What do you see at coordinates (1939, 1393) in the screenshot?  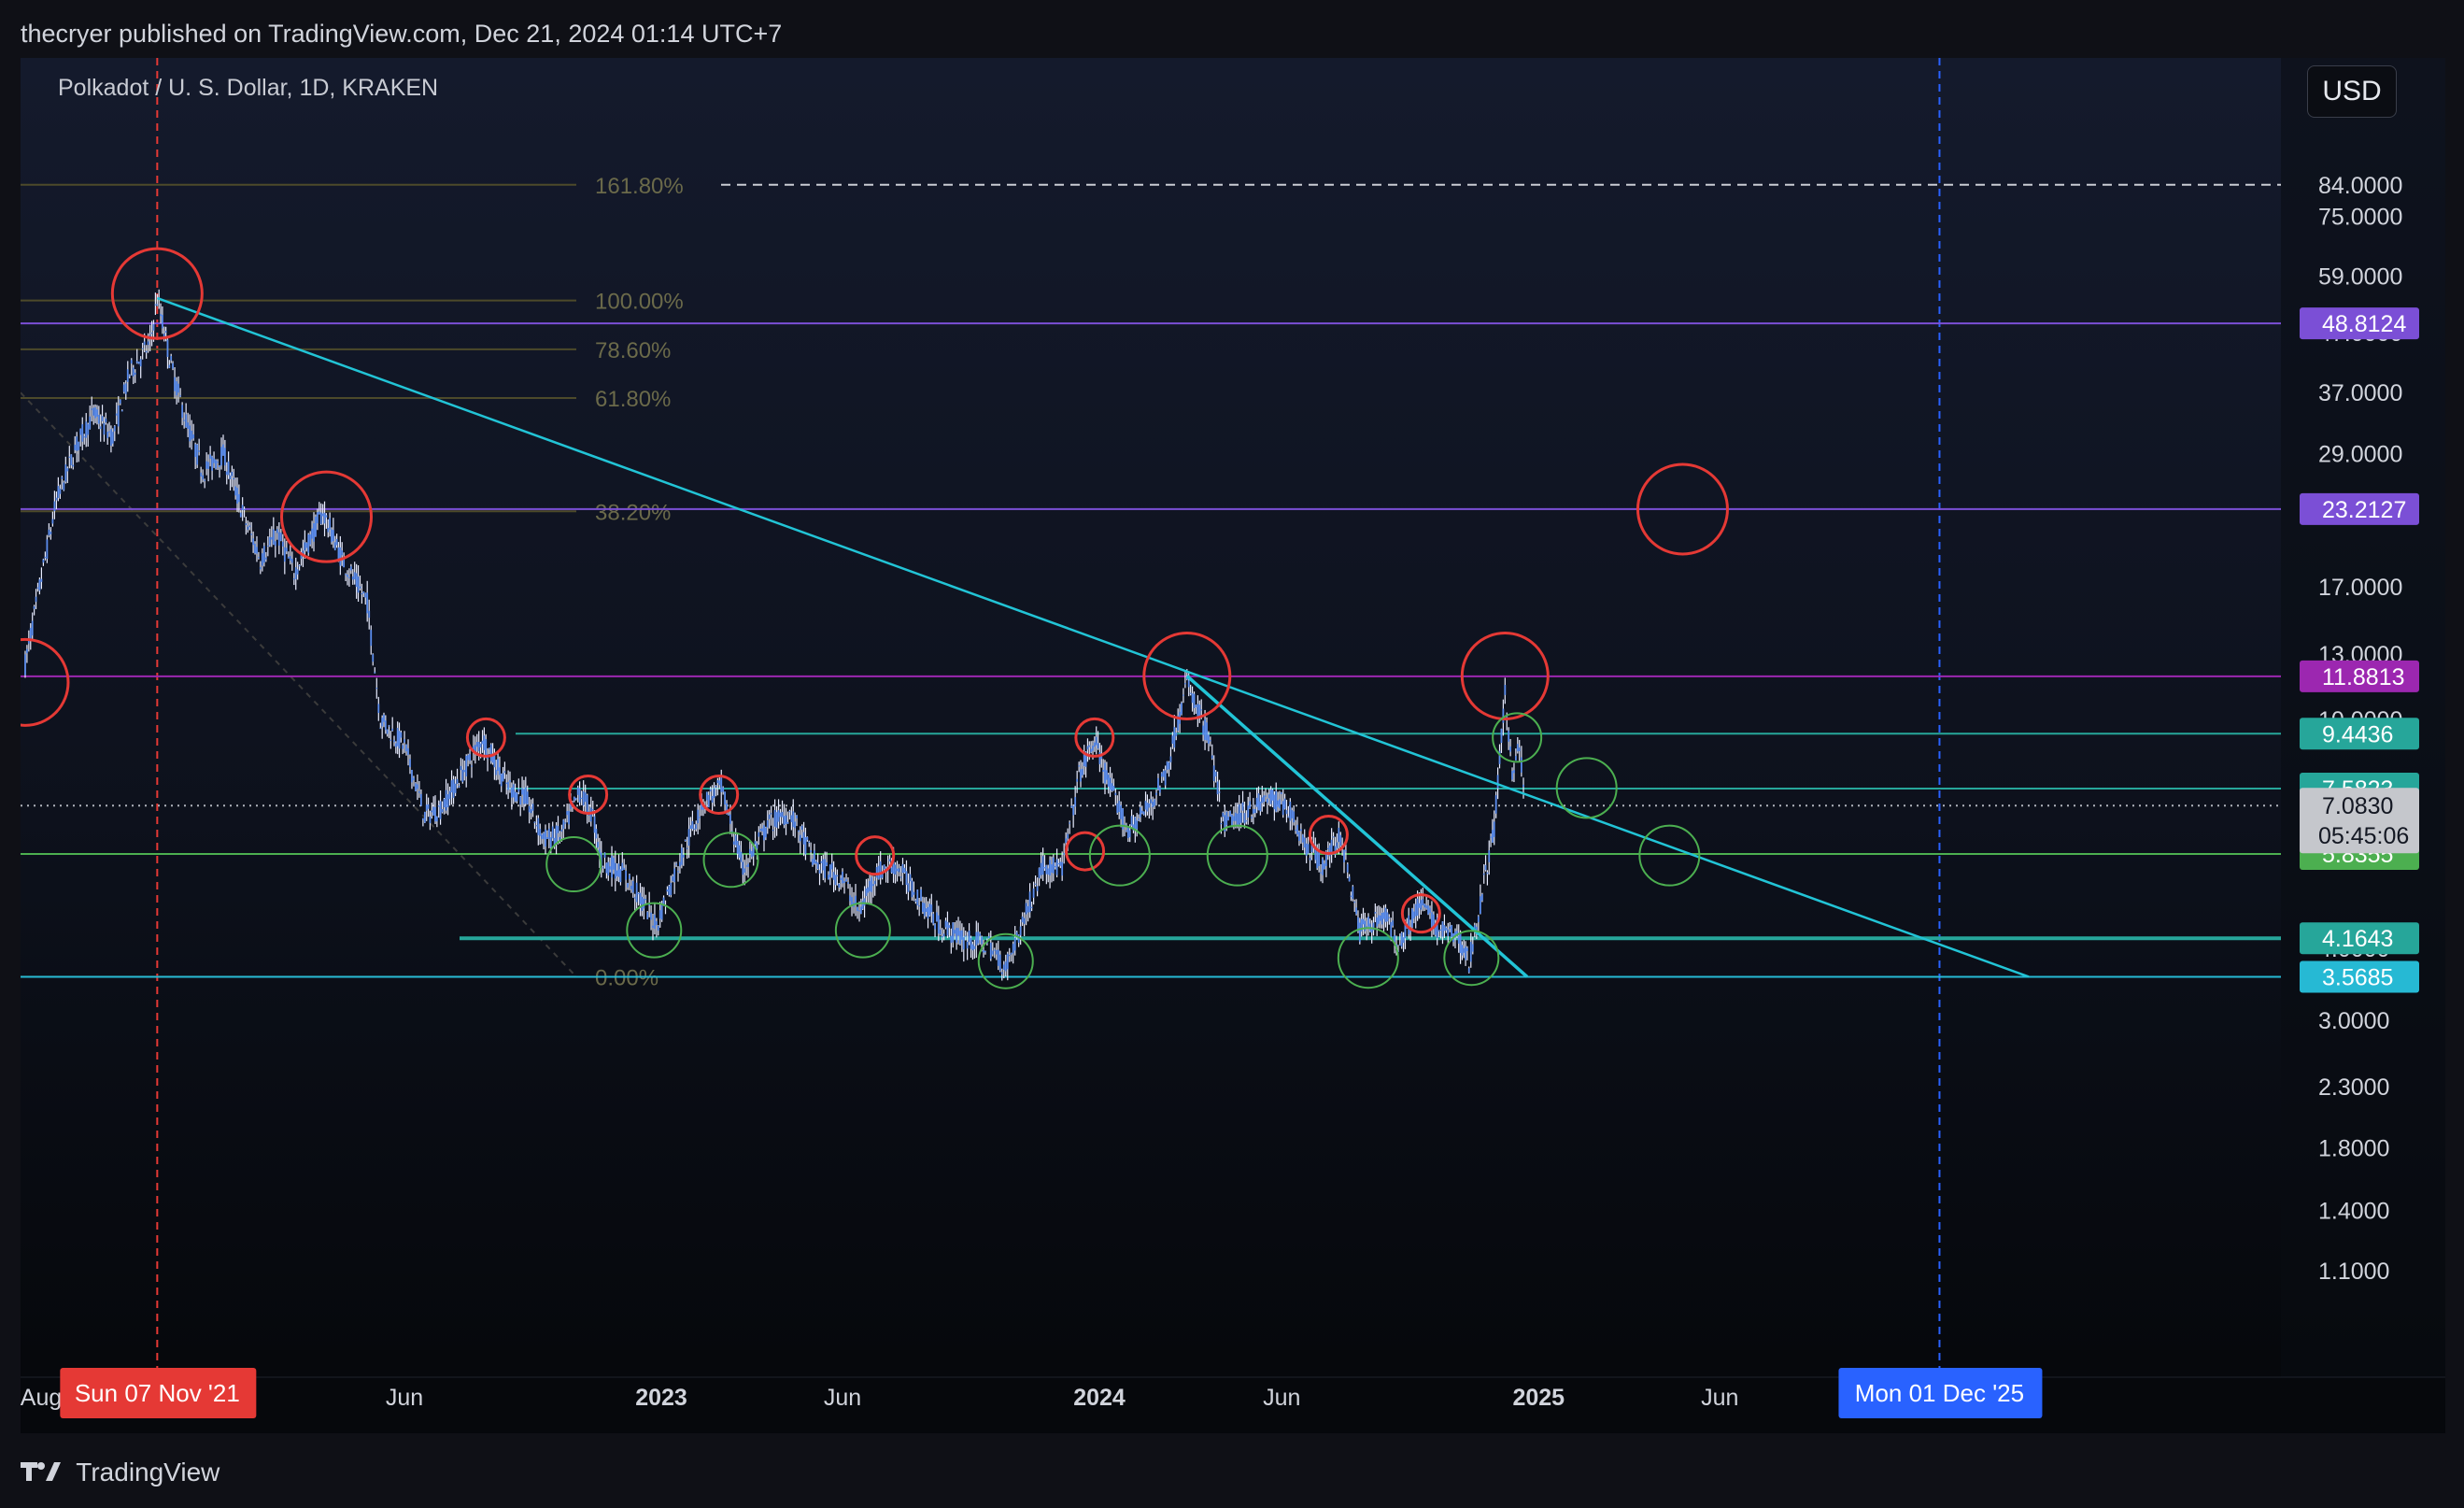 I see `crosshair-time-label-right: Mon 01 Dec '25` at bounding box center [1939, 1393].